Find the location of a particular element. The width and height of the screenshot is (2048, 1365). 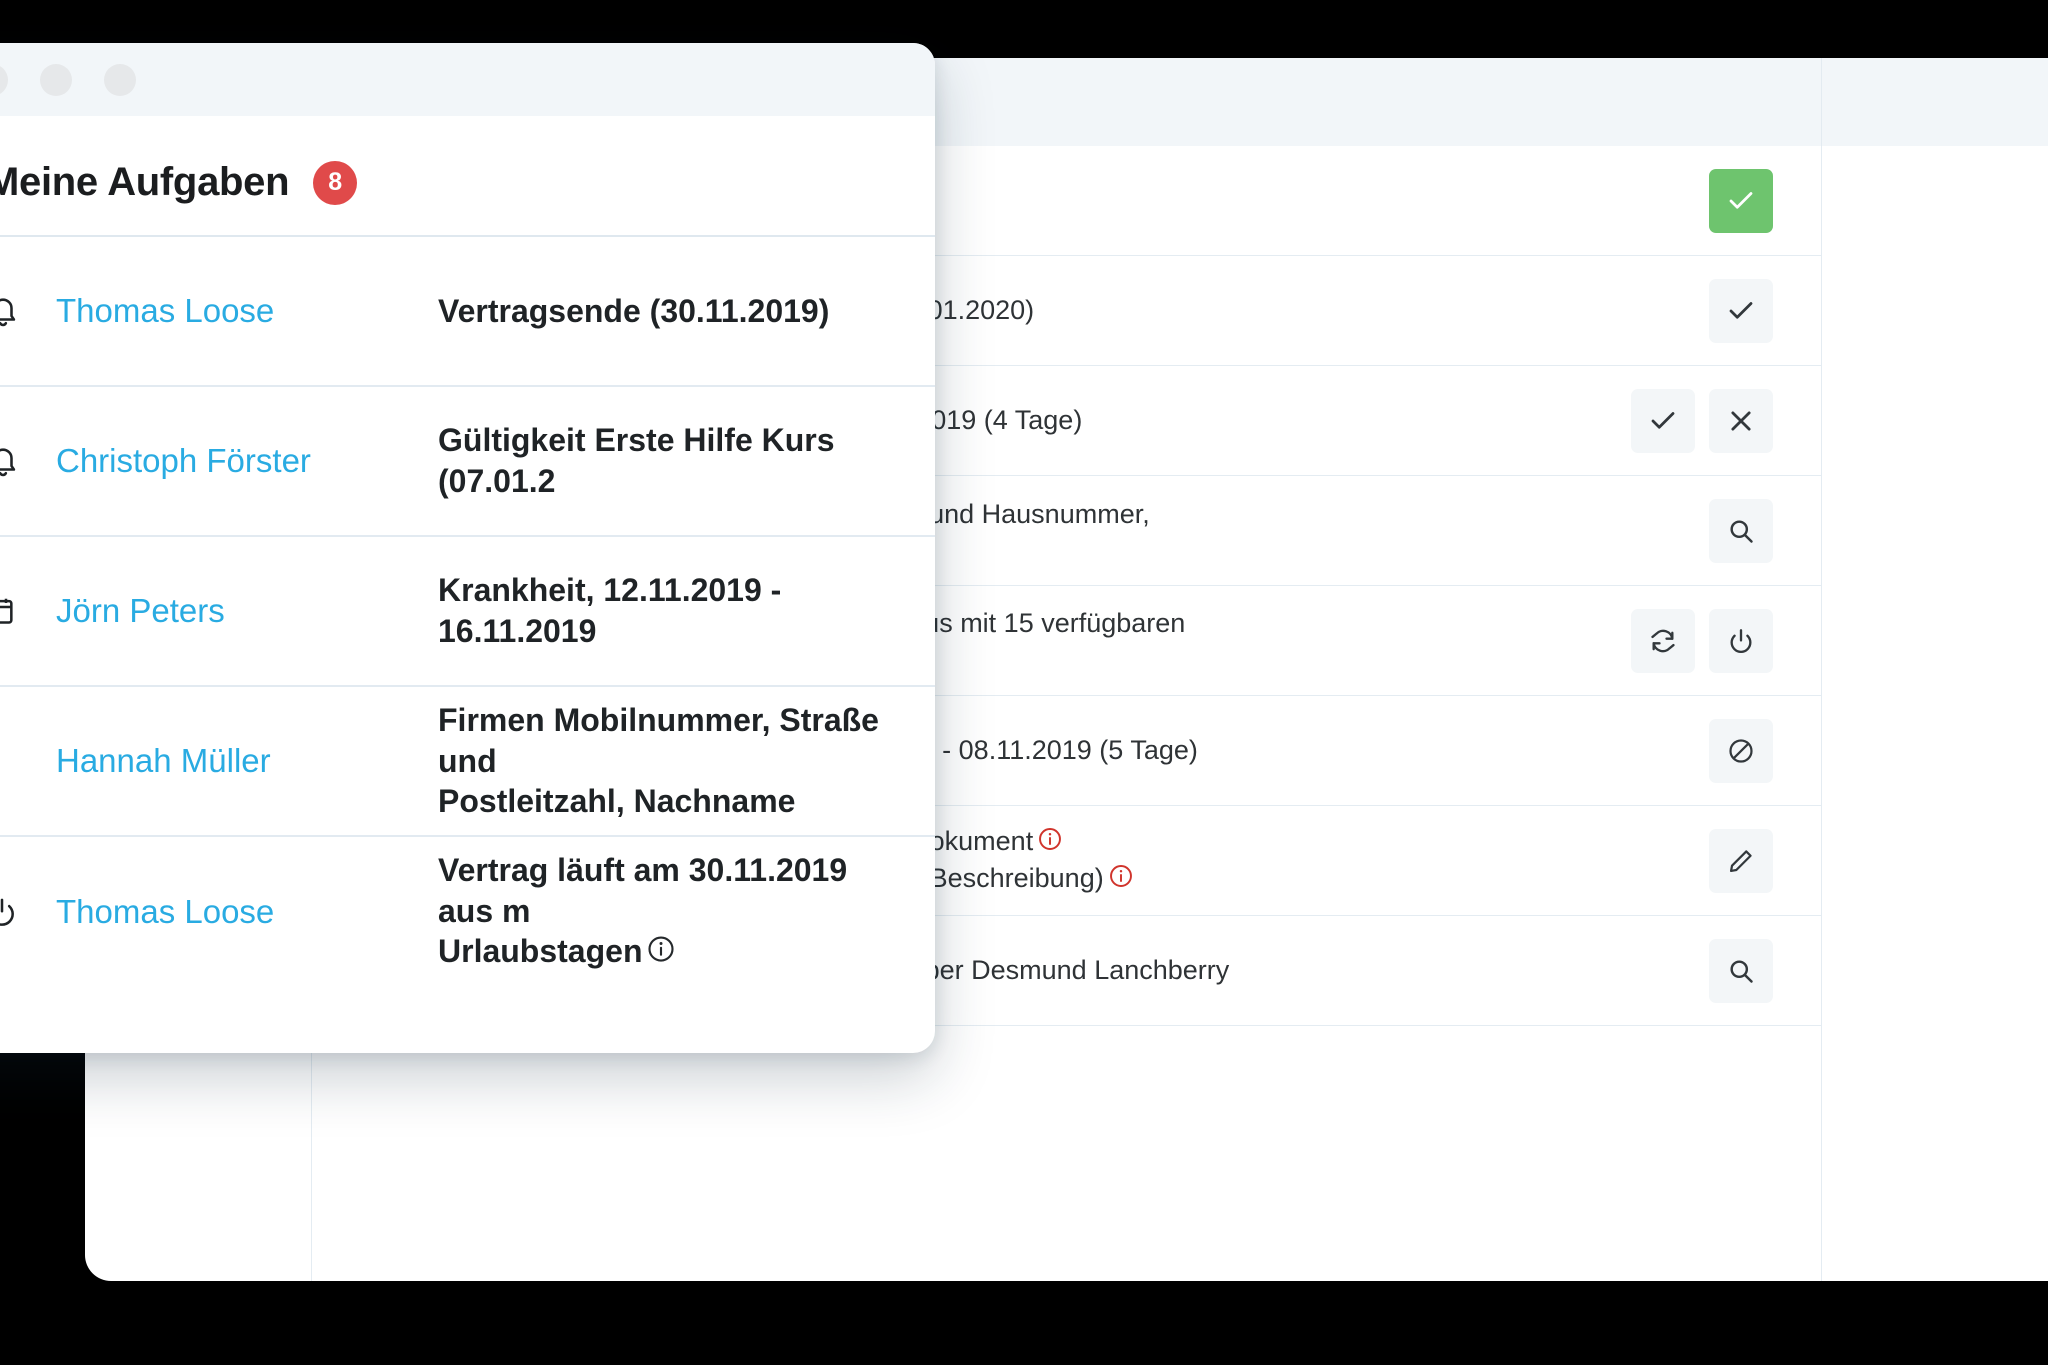

power-button is located at coordinates (1741, 640).